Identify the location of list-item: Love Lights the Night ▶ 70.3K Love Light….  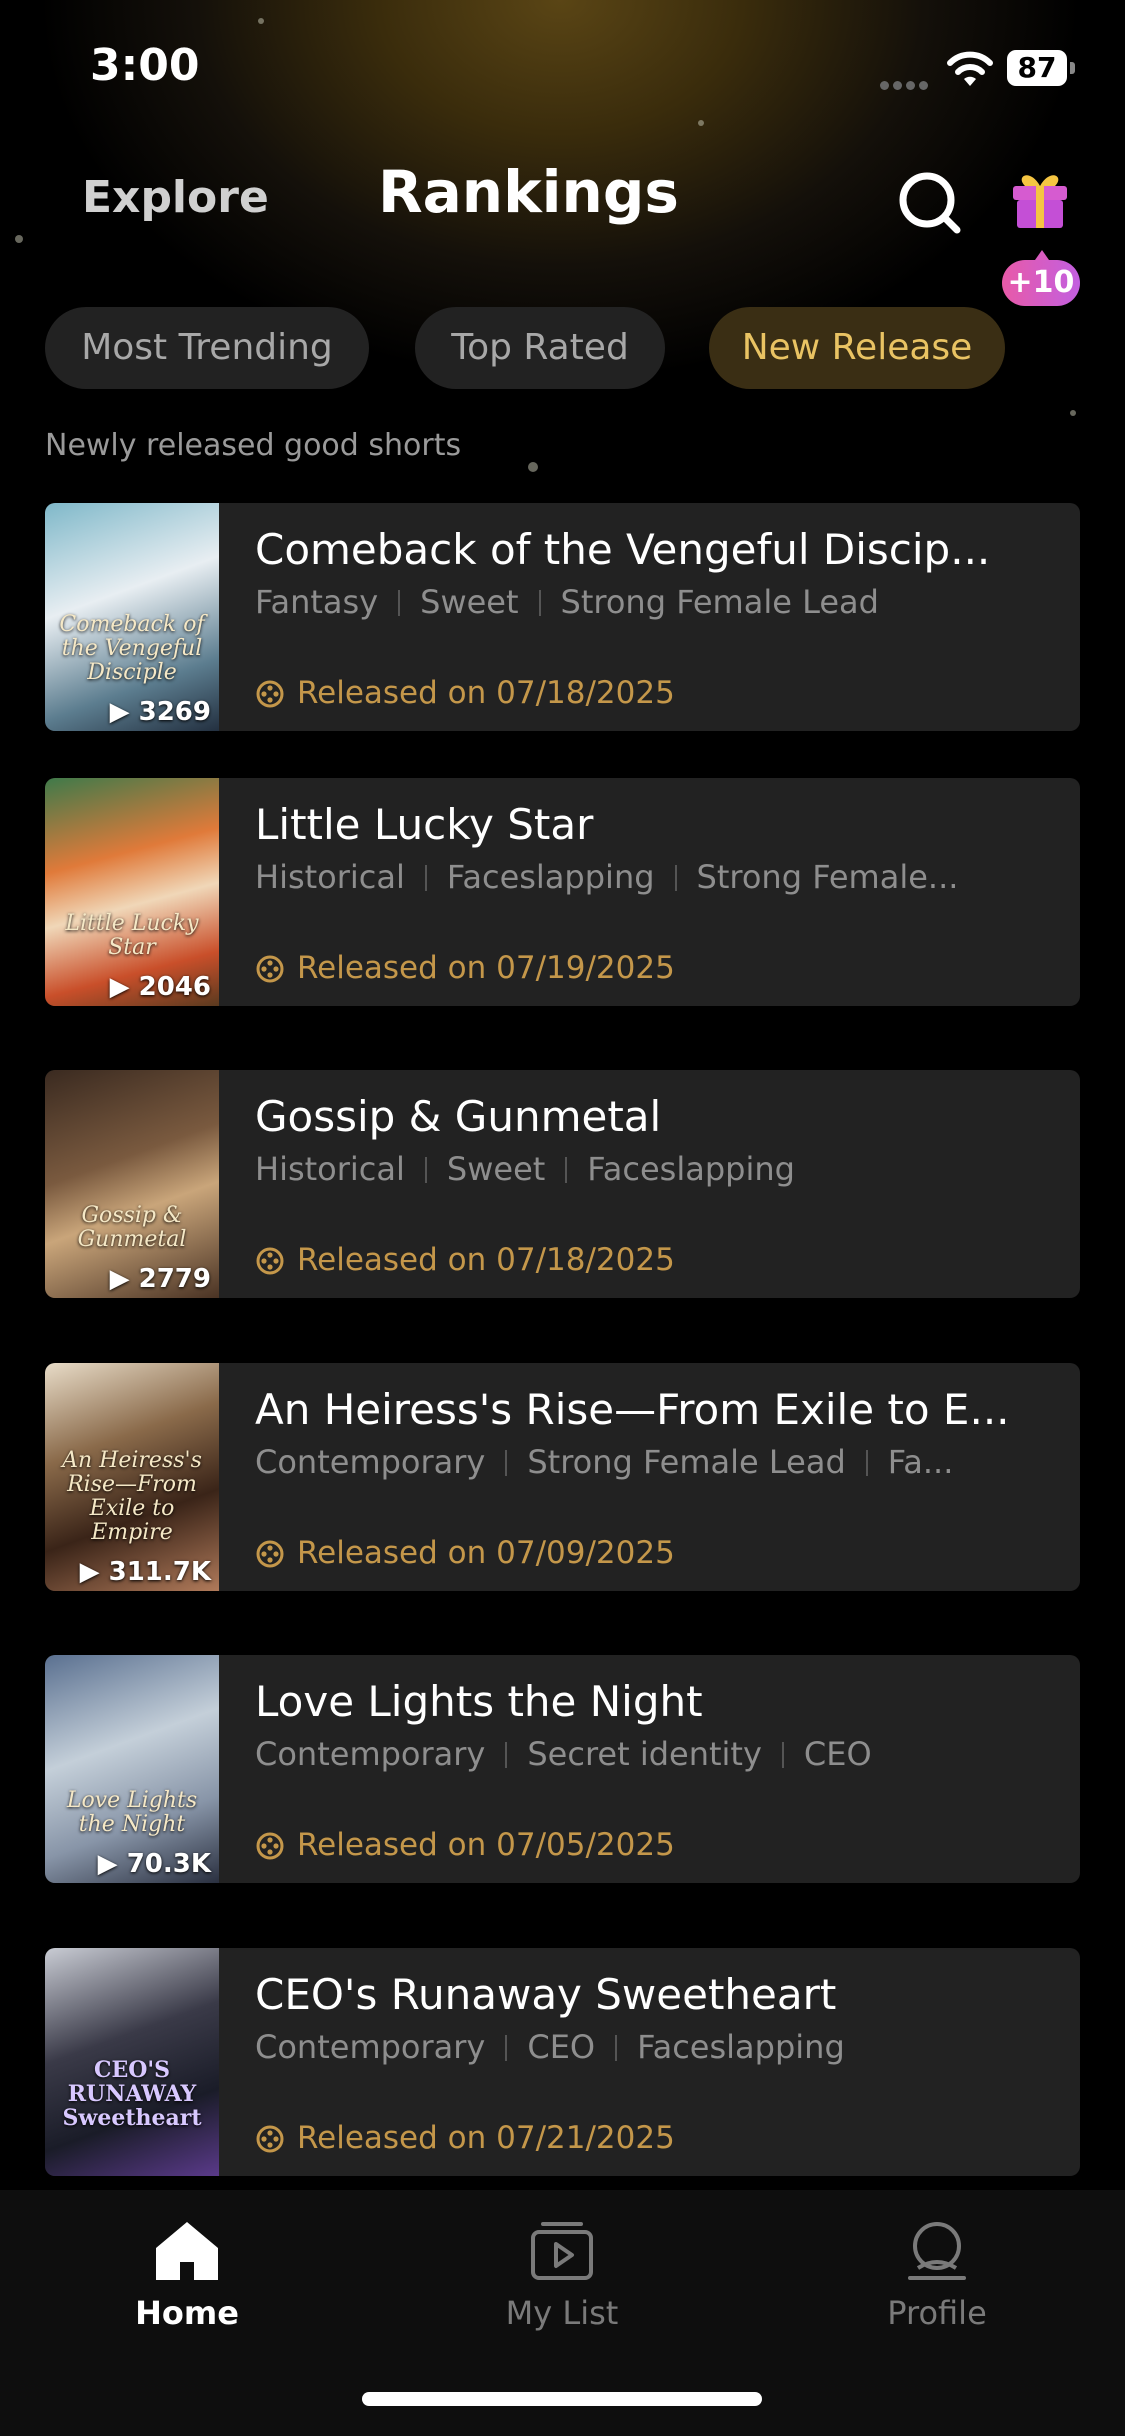
(562, 1769).